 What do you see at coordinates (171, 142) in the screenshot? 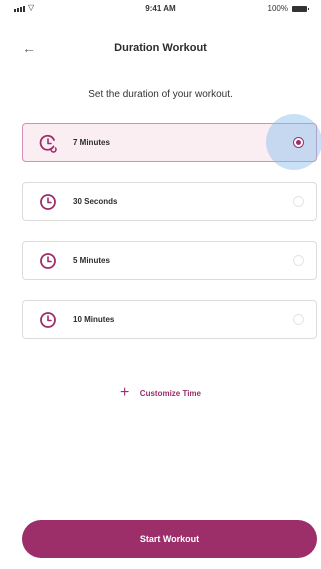
I see `option-7-minutes: 7 Minutes` at bounding box center [171, 142].